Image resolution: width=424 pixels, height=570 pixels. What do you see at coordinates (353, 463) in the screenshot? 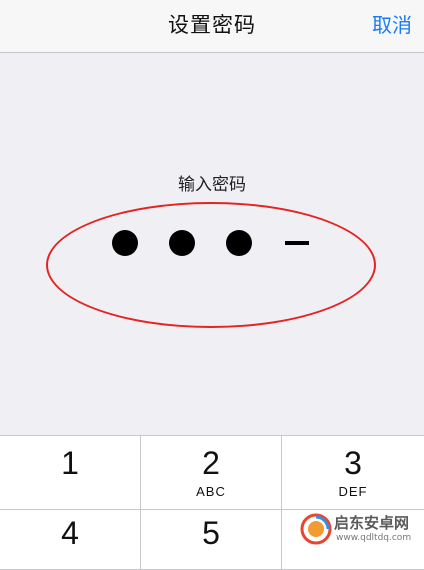
I see `key-number: 3` at bounding box center [353, 463].